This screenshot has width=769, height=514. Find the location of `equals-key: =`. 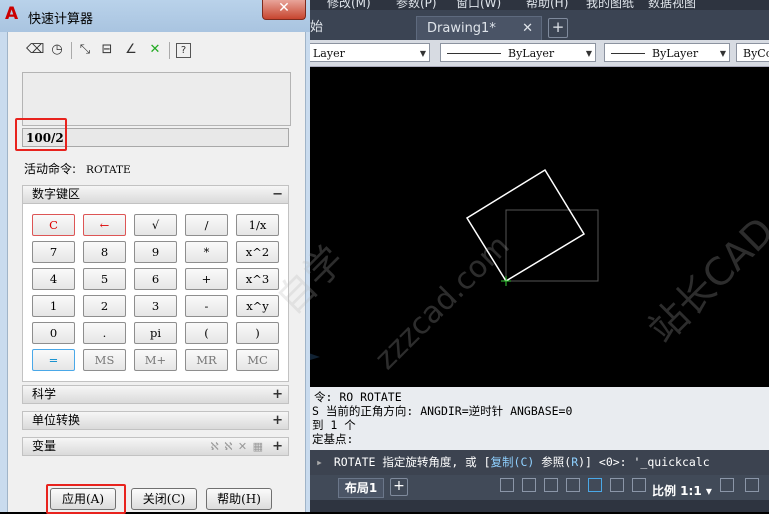

equals-key: = is located at coordinates (53, 360).